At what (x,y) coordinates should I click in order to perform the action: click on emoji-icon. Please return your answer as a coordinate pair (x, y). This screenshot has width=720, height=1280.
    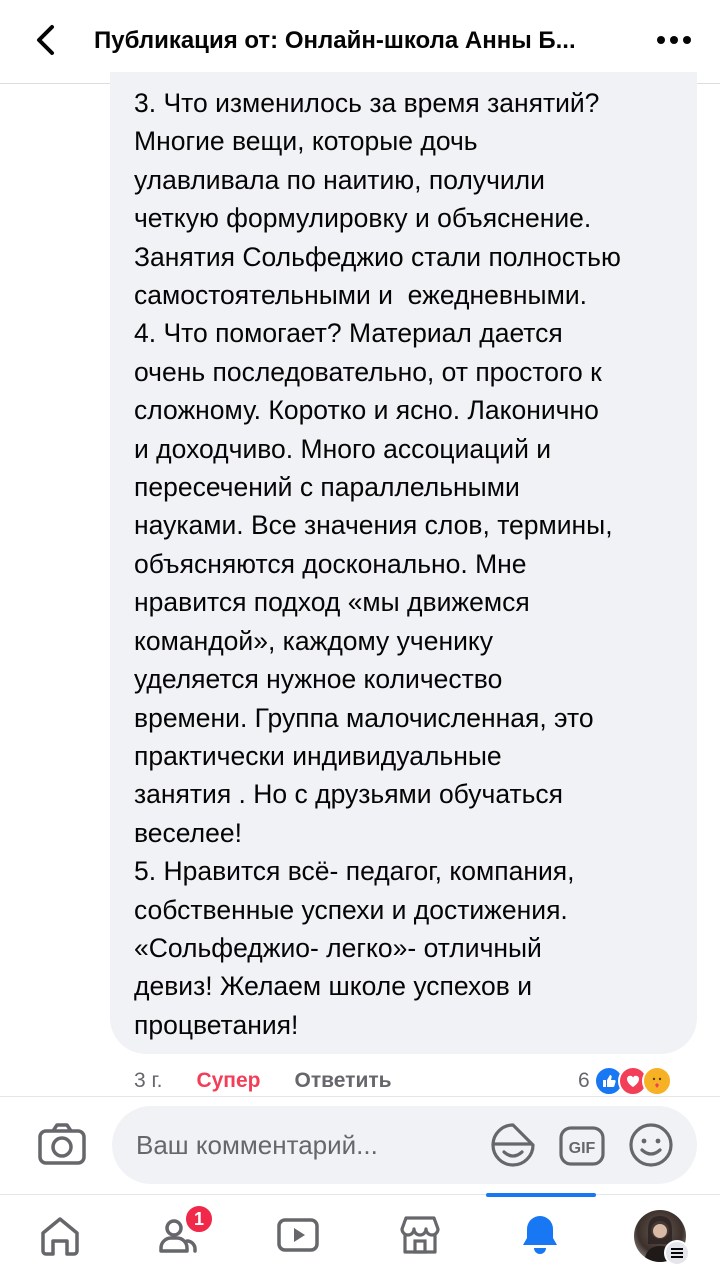
    Looking at the image, I should click on (651, 1145).